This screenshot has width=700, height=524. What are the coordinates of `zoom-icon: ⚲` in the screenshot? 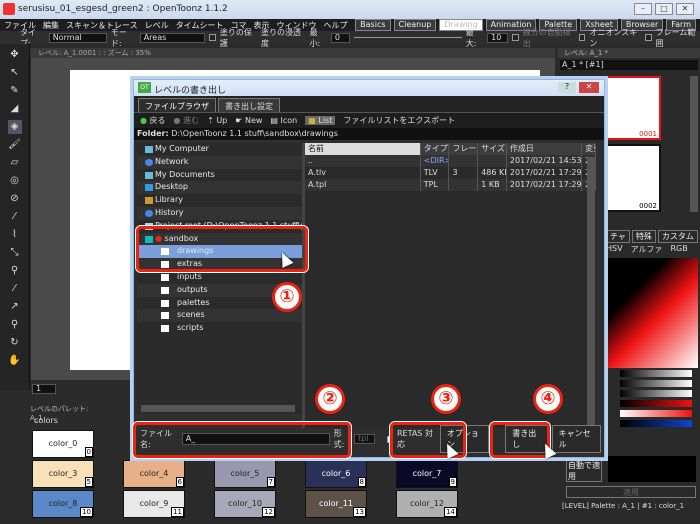 It's located at (15, 325).